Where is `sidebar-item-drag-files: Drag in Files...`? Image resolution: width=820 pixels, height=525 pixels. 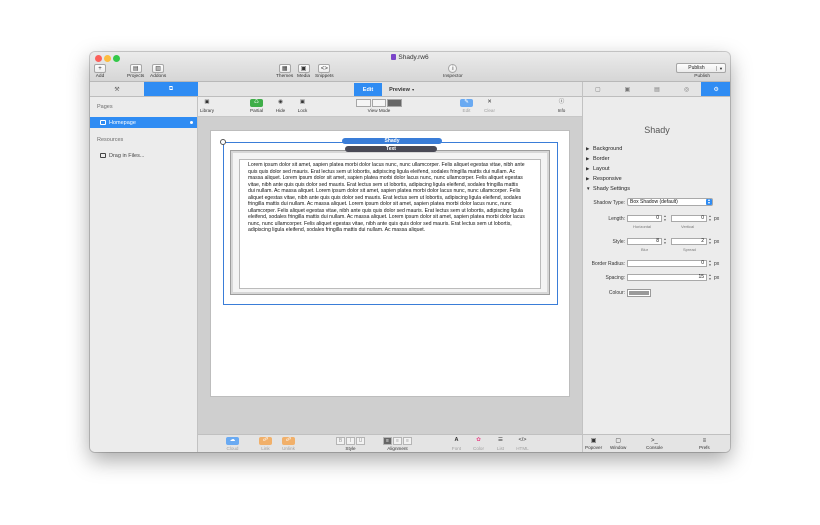 sidebar-item-drag-files: Drag in Files... is located at coordinates (143, 155).